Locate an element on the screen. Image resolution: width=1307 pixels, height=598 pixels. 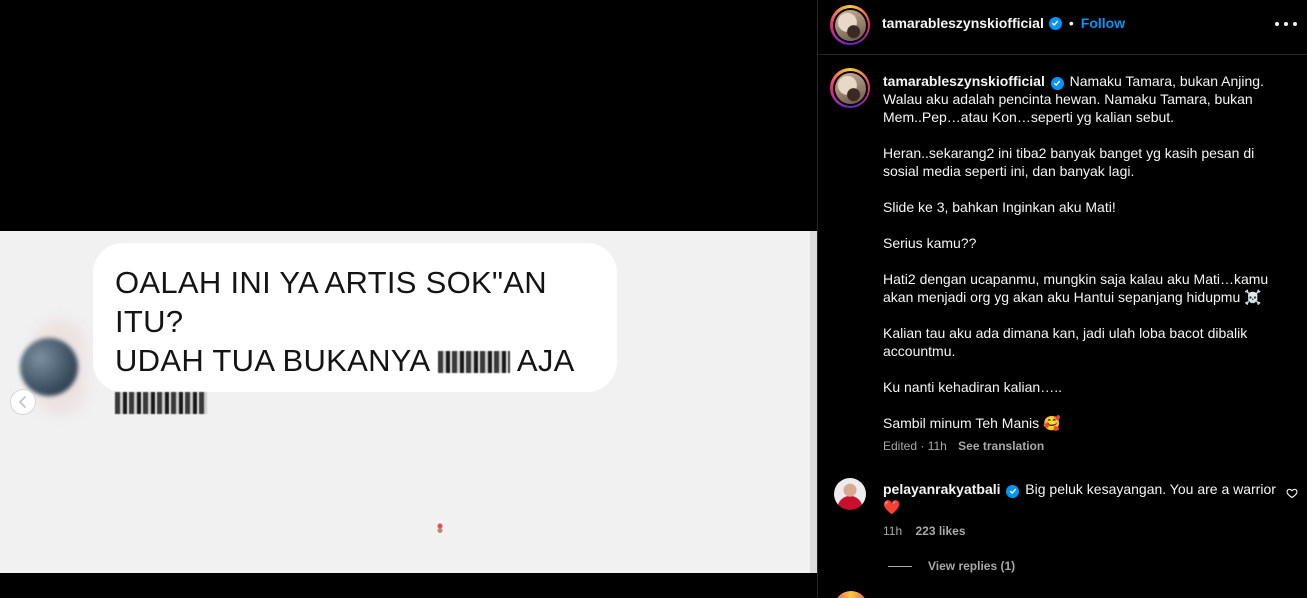
post-header: tamarableszynskiofficial • Follow is located at coordinates (1062, 27).